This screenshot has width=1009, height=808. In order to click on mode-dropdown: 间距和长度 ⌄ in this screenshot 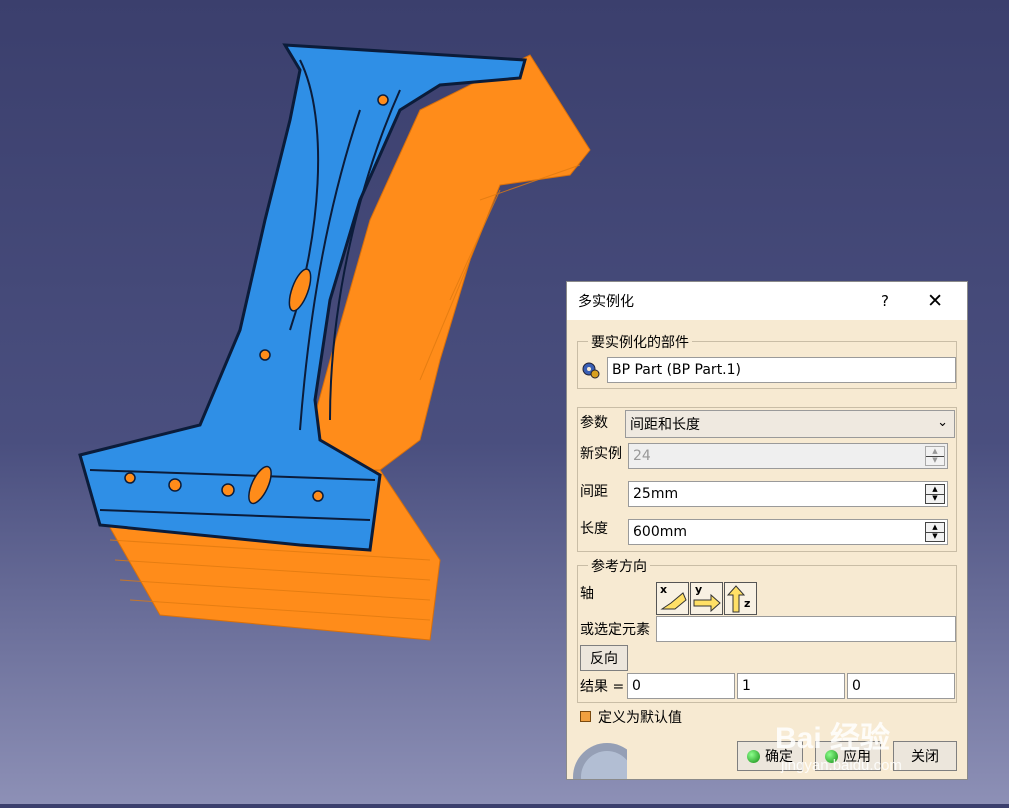, I will do `click(790, 424)`.